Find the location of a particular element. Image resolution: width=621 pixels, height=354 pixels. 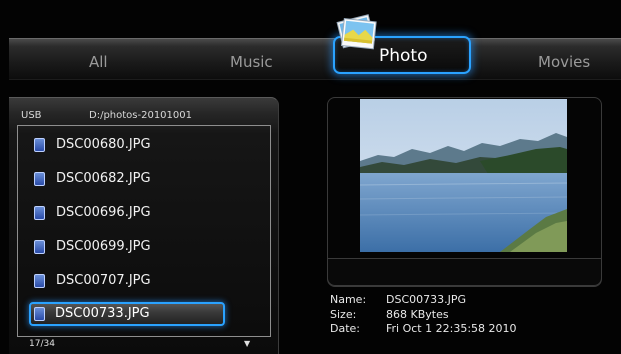

preview-caption-bar is located at coordinates (464, 272).